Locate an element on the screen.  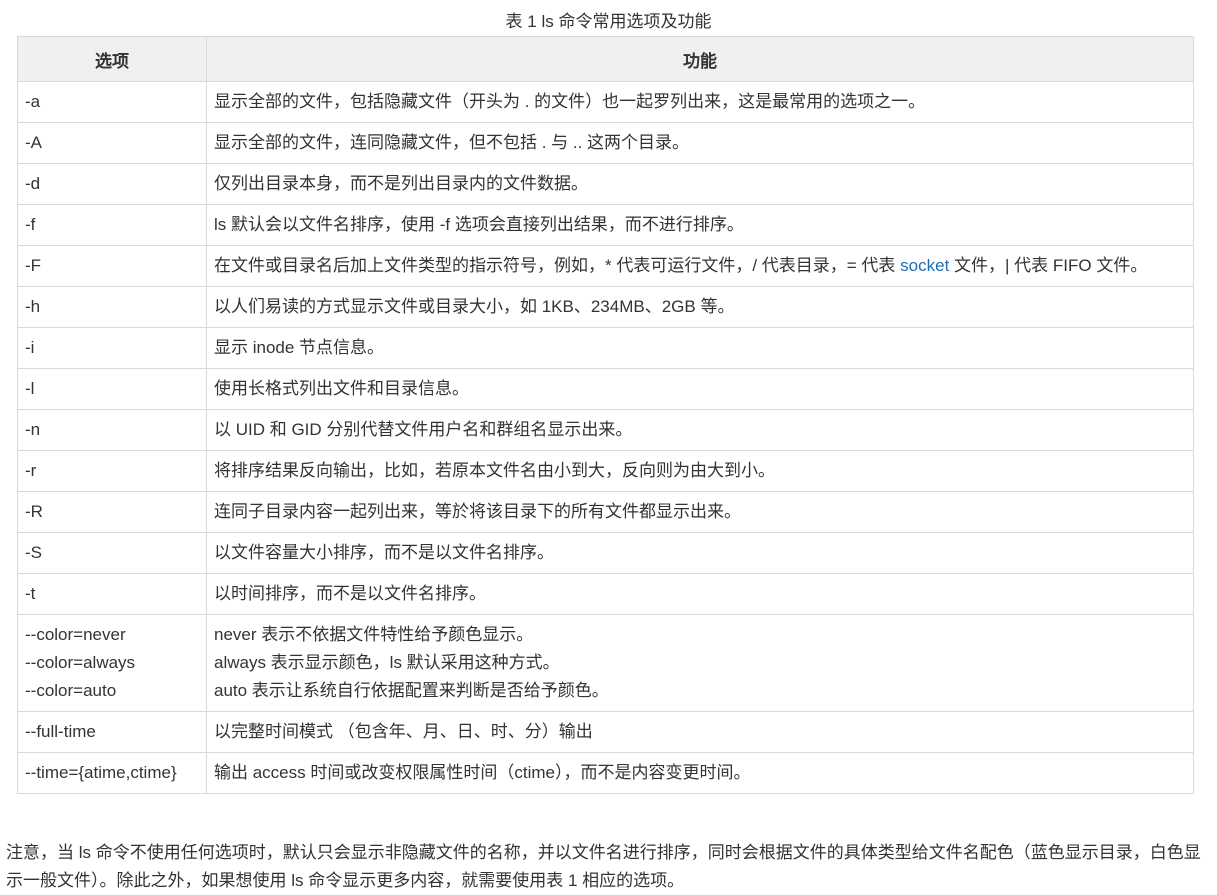
table-row: -R 连同子目录内容一起列出来，等於将该目录下的所有文件都显示出来。 is located at coordinates (605, 512).